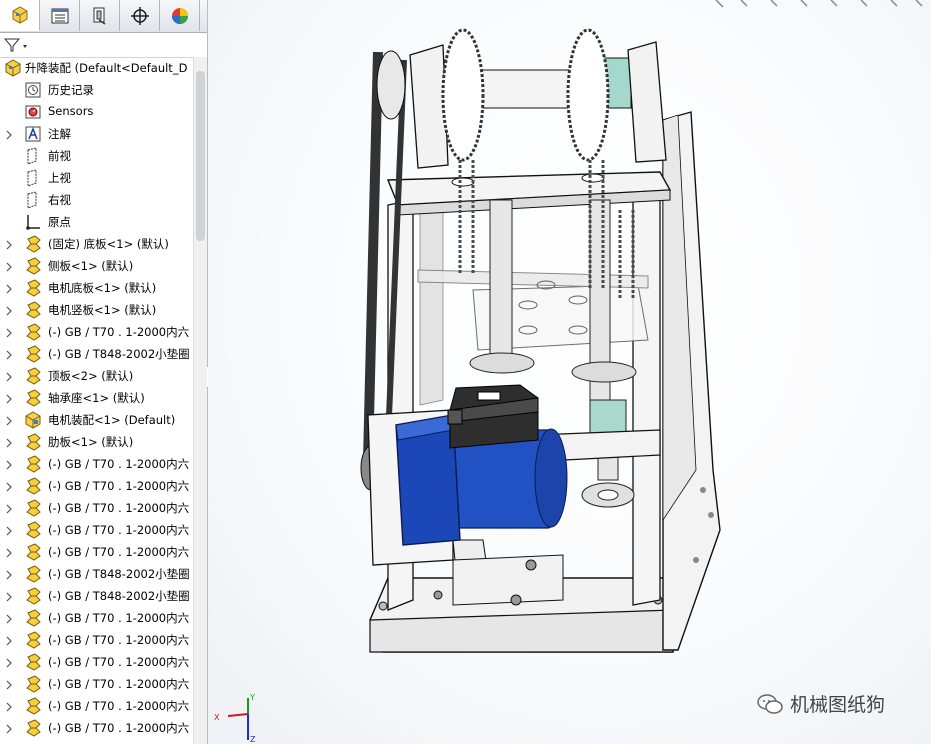  I want to click on tree-item: 电机装配<1> (Default), so click(96, 420).